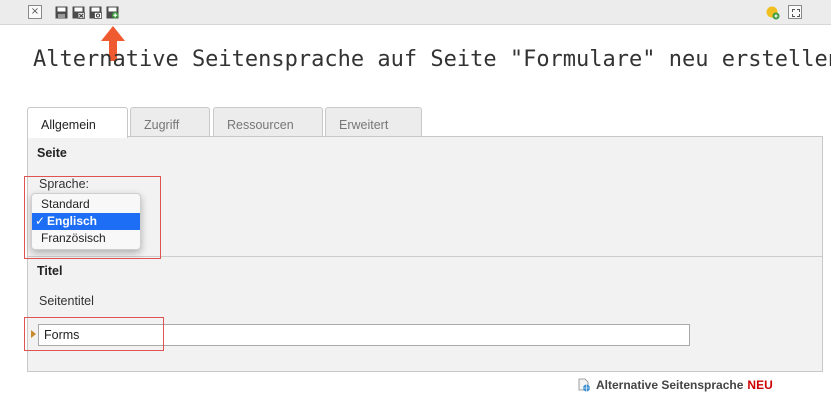 The height and width of the screenshot is (409, 831). What do you see at coordinates (66, 301) in the screenshot?
I see `page-title-label: Seitentitel` at bounding box center [66, 301].